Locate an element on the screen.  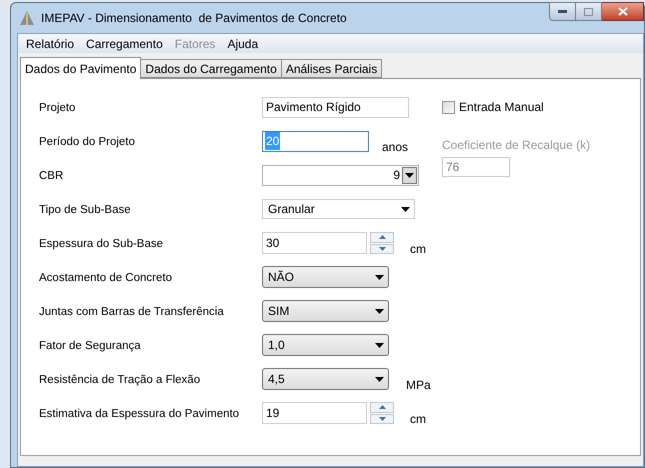
number-field: 30 is located at coordinates (314, 243).